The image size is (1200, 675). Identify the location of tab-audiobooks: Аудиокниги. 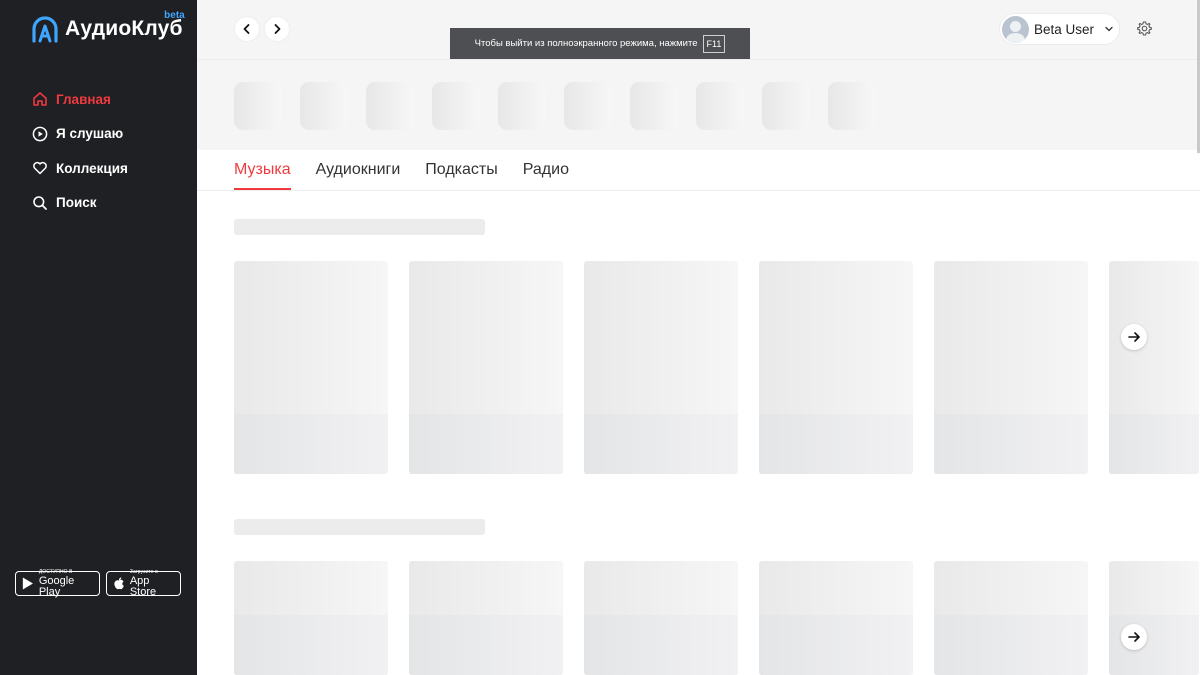
(358, 170).